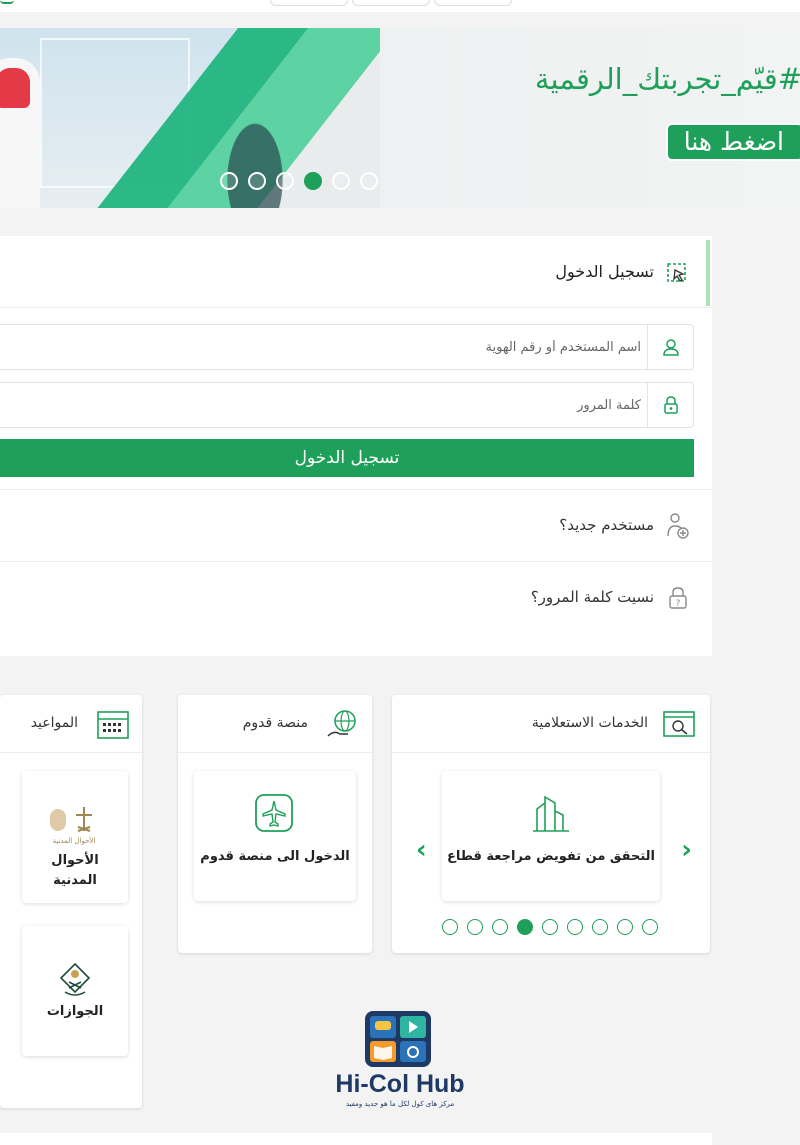  What do you see at coordinates (54, 723) in the screenshot?
I see `appointments-title: المواعيد` at bounding box center [54, 723].